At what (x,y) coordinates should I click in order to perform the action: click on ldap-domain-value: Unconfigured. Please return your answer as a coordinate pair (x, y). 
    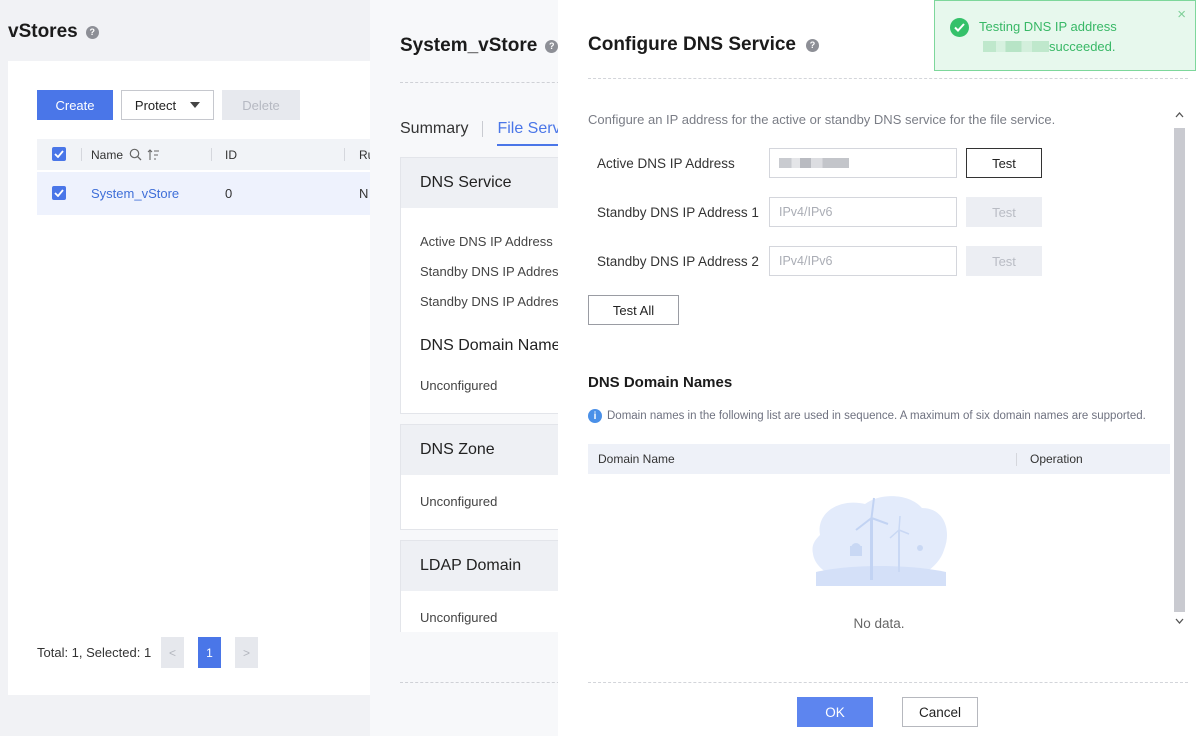
    Looking at the image, I should click on (459, 617).